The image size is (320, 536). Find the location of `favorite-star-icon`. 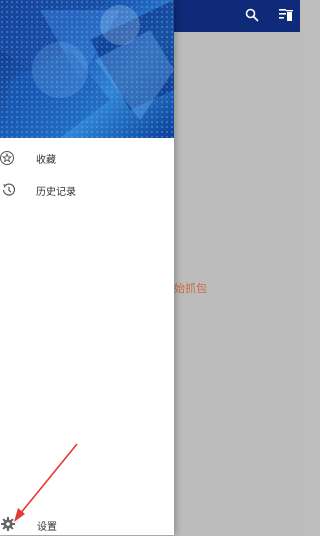

favorite-star-icon is located at coordinates (8, 158).